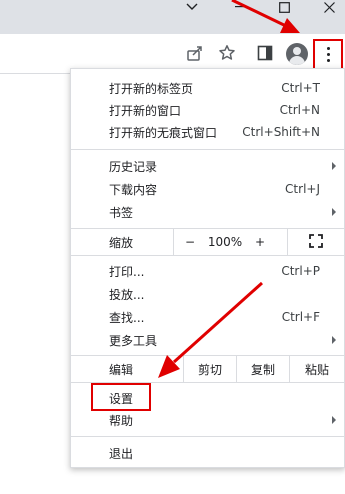 Image resolution: width=345 pixels, height=494 pixels. I want to click on menu-item-label: 打开新的无痕式窗口, so click(163, 132).